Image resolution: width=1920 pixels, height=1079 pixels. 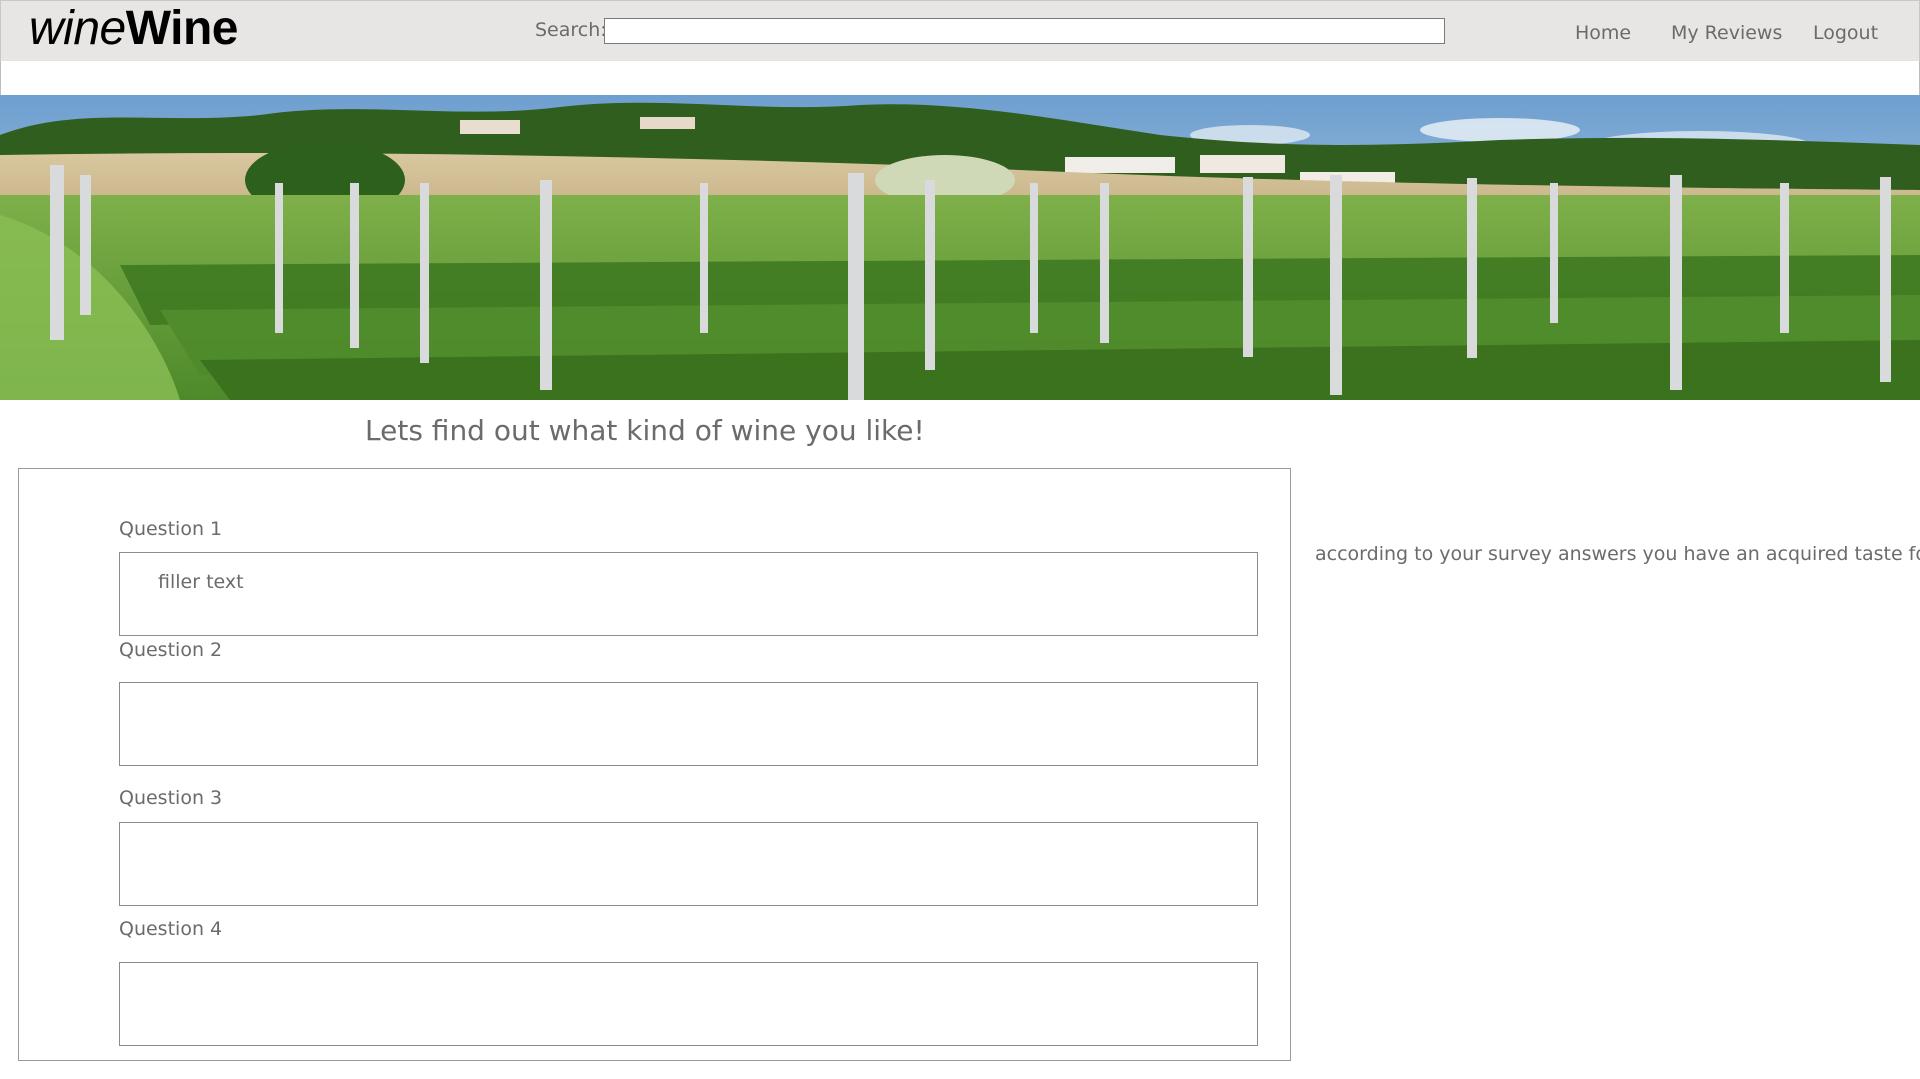 What do you see at coordinates (171, 798) in the screenshot?
I see `question-3-label: Question 3` at bounding box center [171, 798].